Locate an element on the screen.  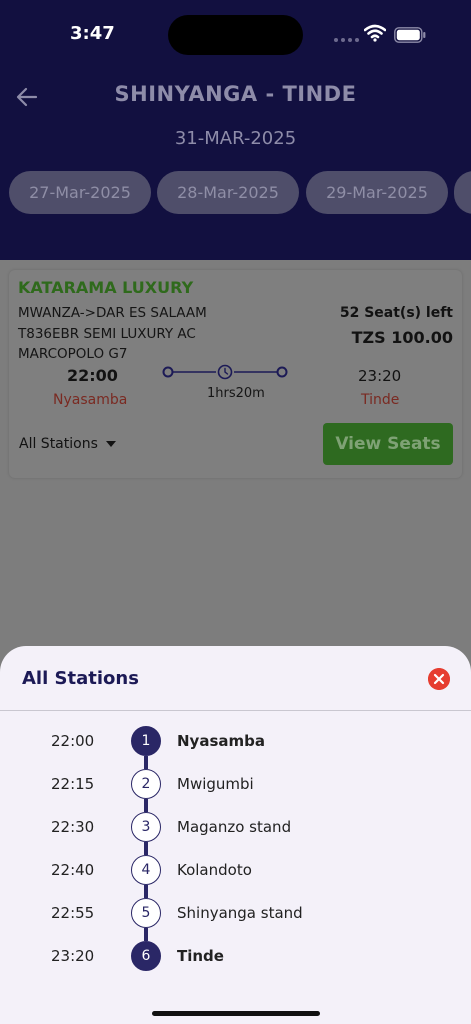
stop-name: Tinde is located at coordinates (200, 956).